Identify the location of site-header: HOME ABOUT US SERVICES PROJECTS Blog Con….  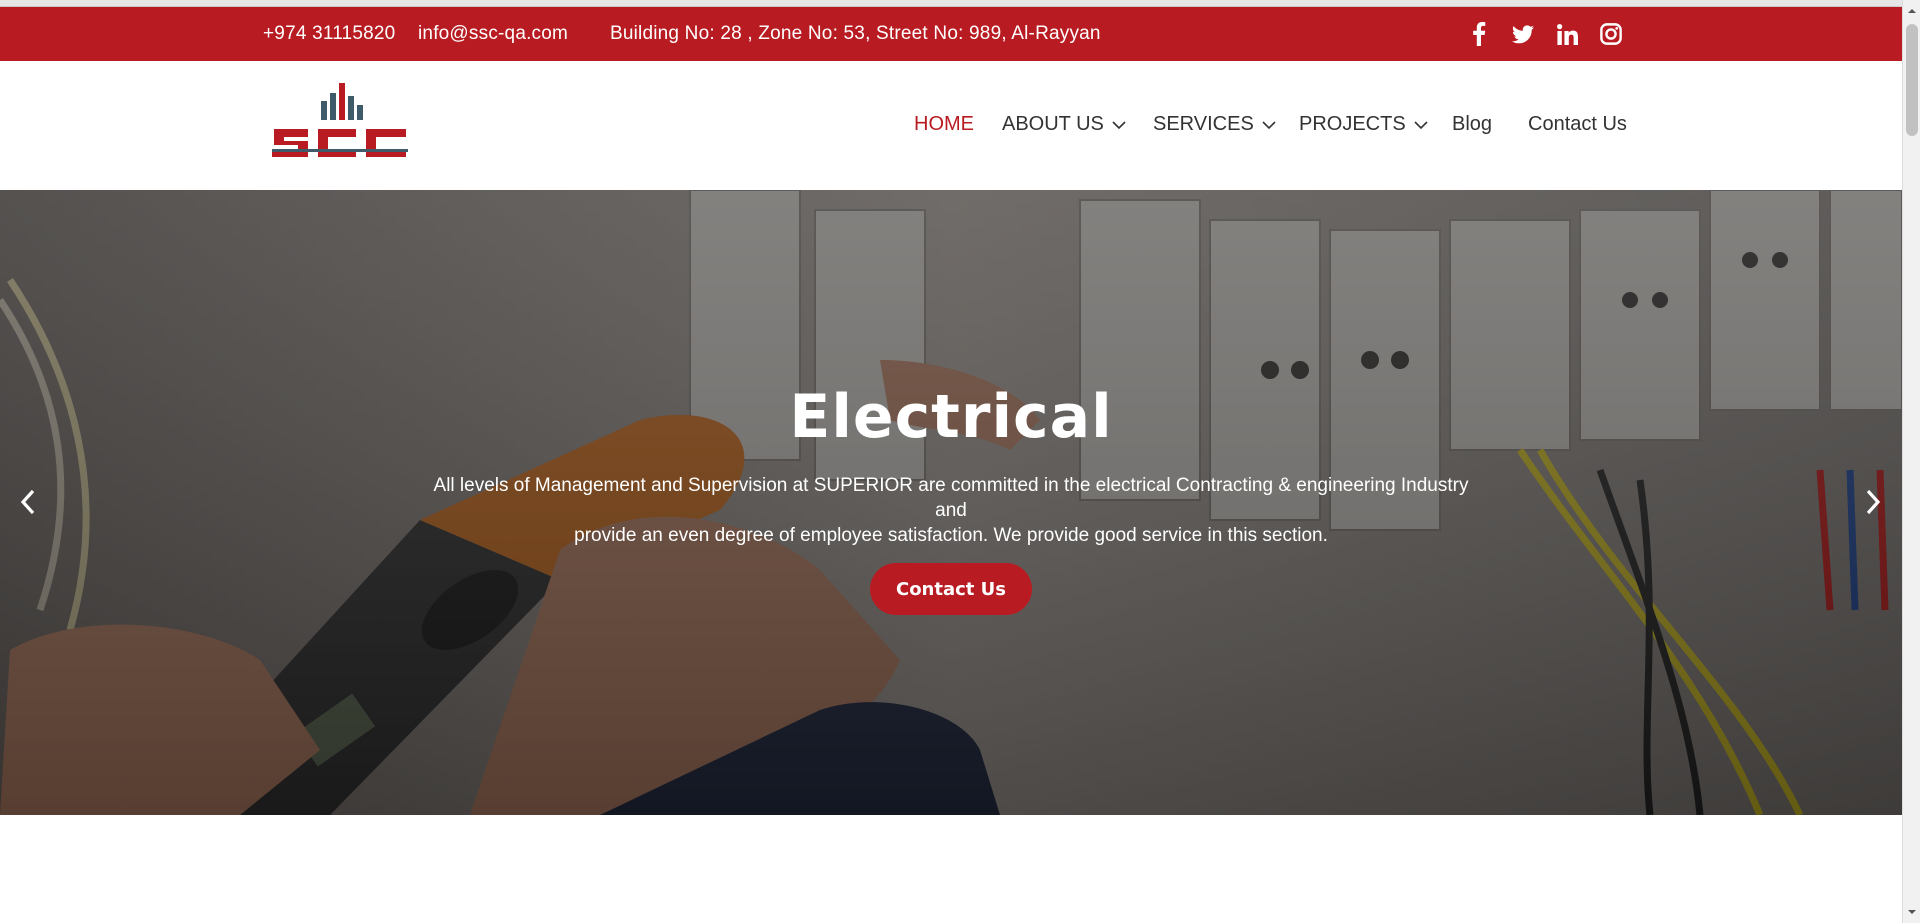
(951, 125).